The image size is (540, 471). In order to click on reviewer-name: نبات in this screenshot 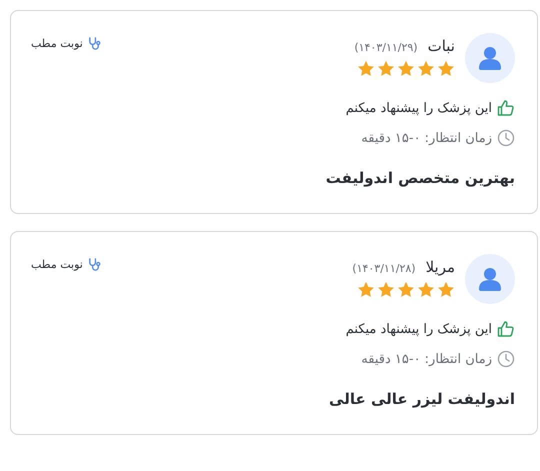, I will do `click(441, 46)`.